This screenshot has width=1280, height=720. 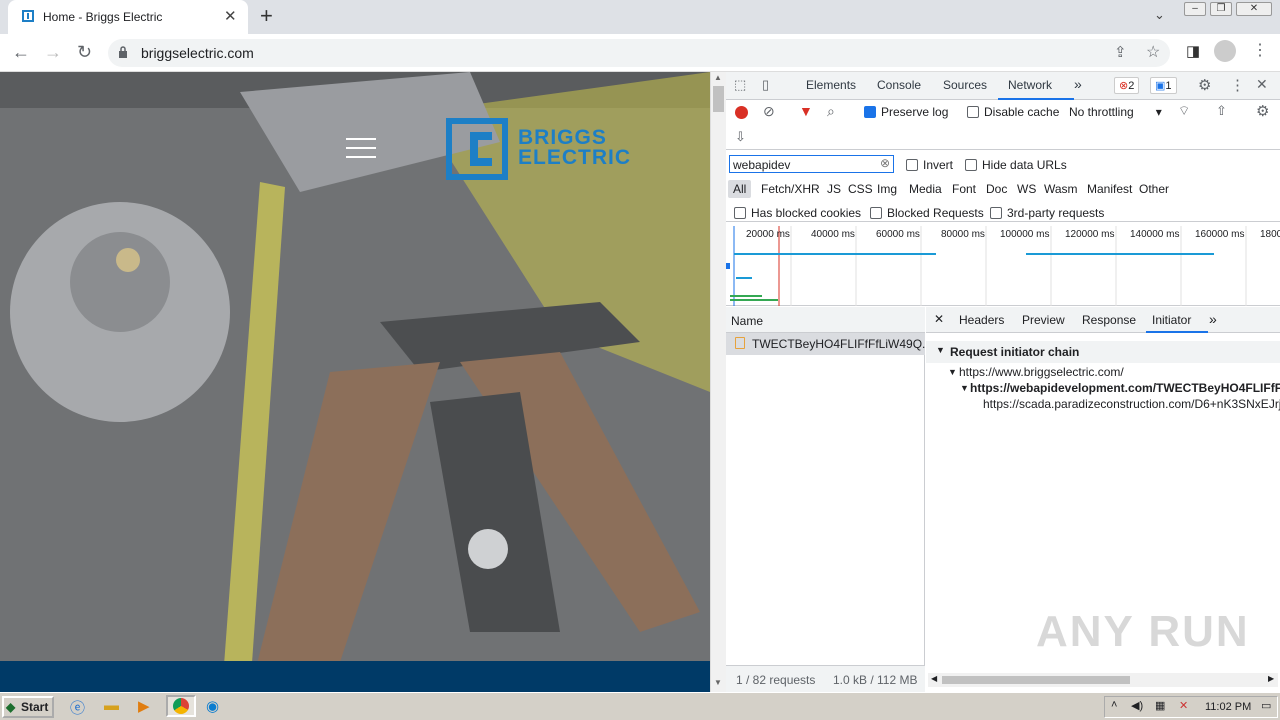 What do you see at coordinates (1225, 51) in the screenshot?
I see `profile-avatar` at bounding box center [1225, 51].